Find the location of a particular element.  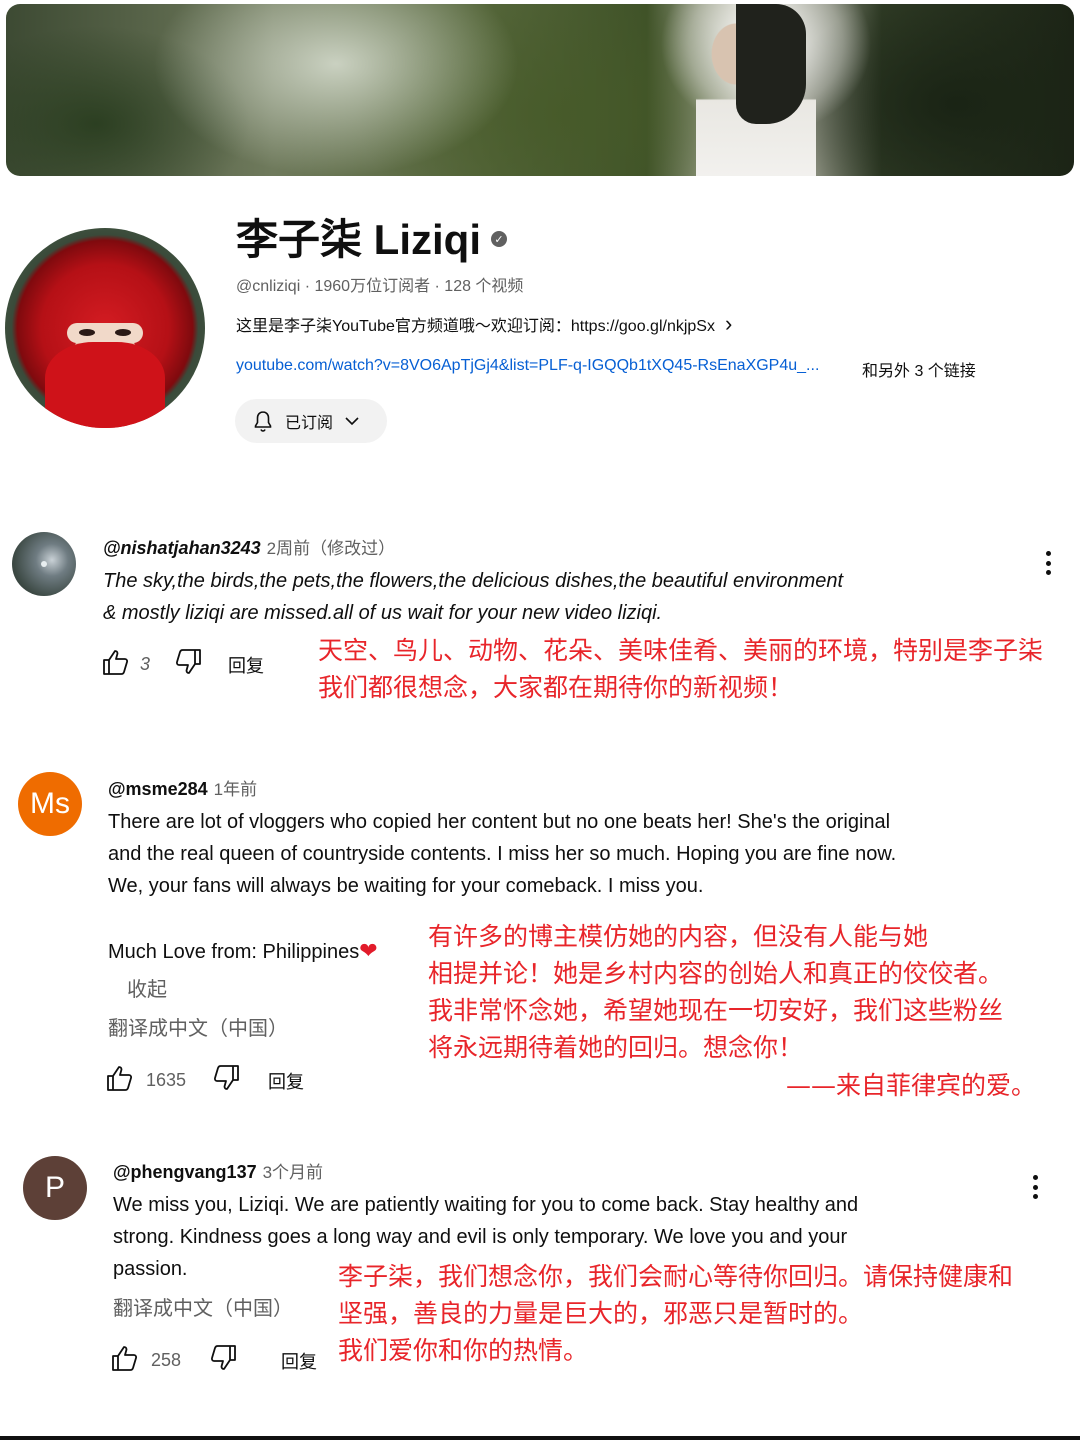

comment-extra-line: Much Love from: Philippines❤ is located at coordinates (243, 950).